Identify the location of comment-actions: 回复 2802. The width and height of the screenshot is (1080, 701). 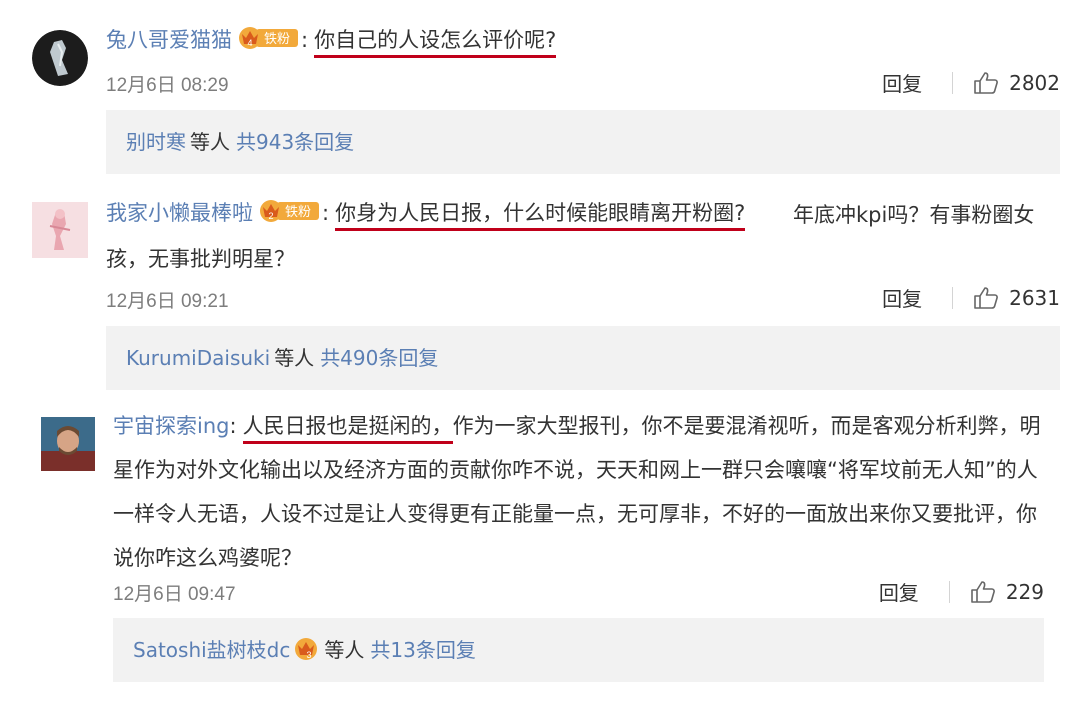
(971, 82).